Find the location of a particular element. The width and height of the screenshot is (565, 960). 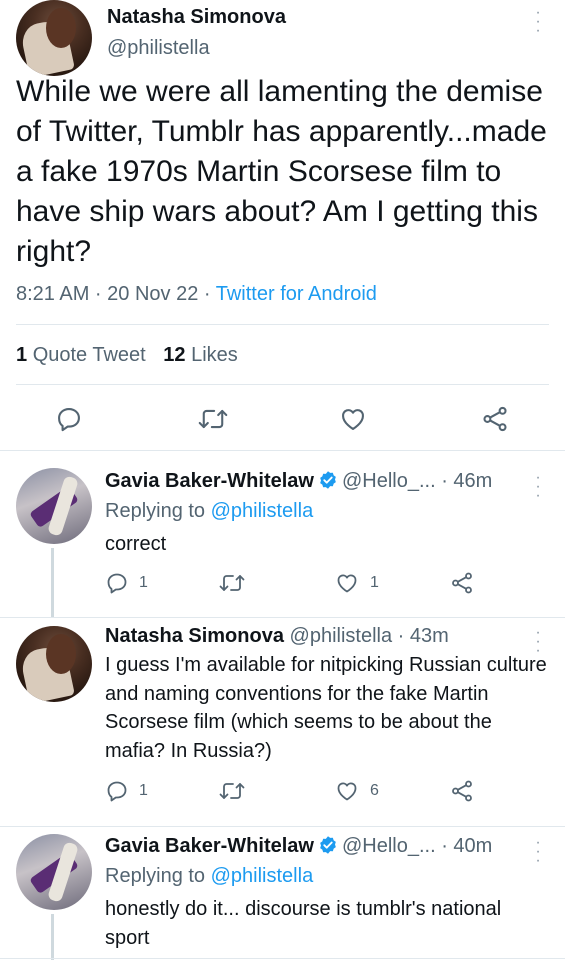

like-count: 6 is located at coordinates (374, 790).